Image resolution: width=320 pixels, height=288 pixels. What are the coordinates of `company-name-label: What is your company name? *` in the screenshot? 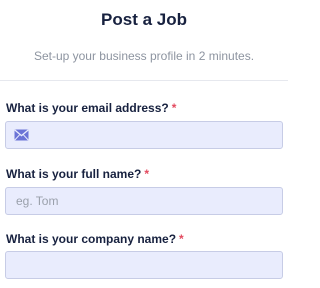 It's located at (95, 239).